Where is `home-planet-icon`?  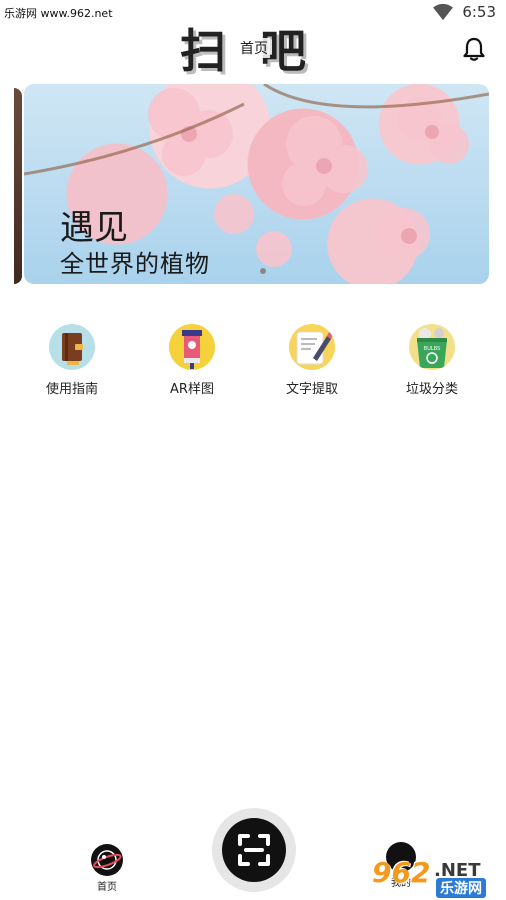 home-planet-icon is located at coordinates (107, 860).